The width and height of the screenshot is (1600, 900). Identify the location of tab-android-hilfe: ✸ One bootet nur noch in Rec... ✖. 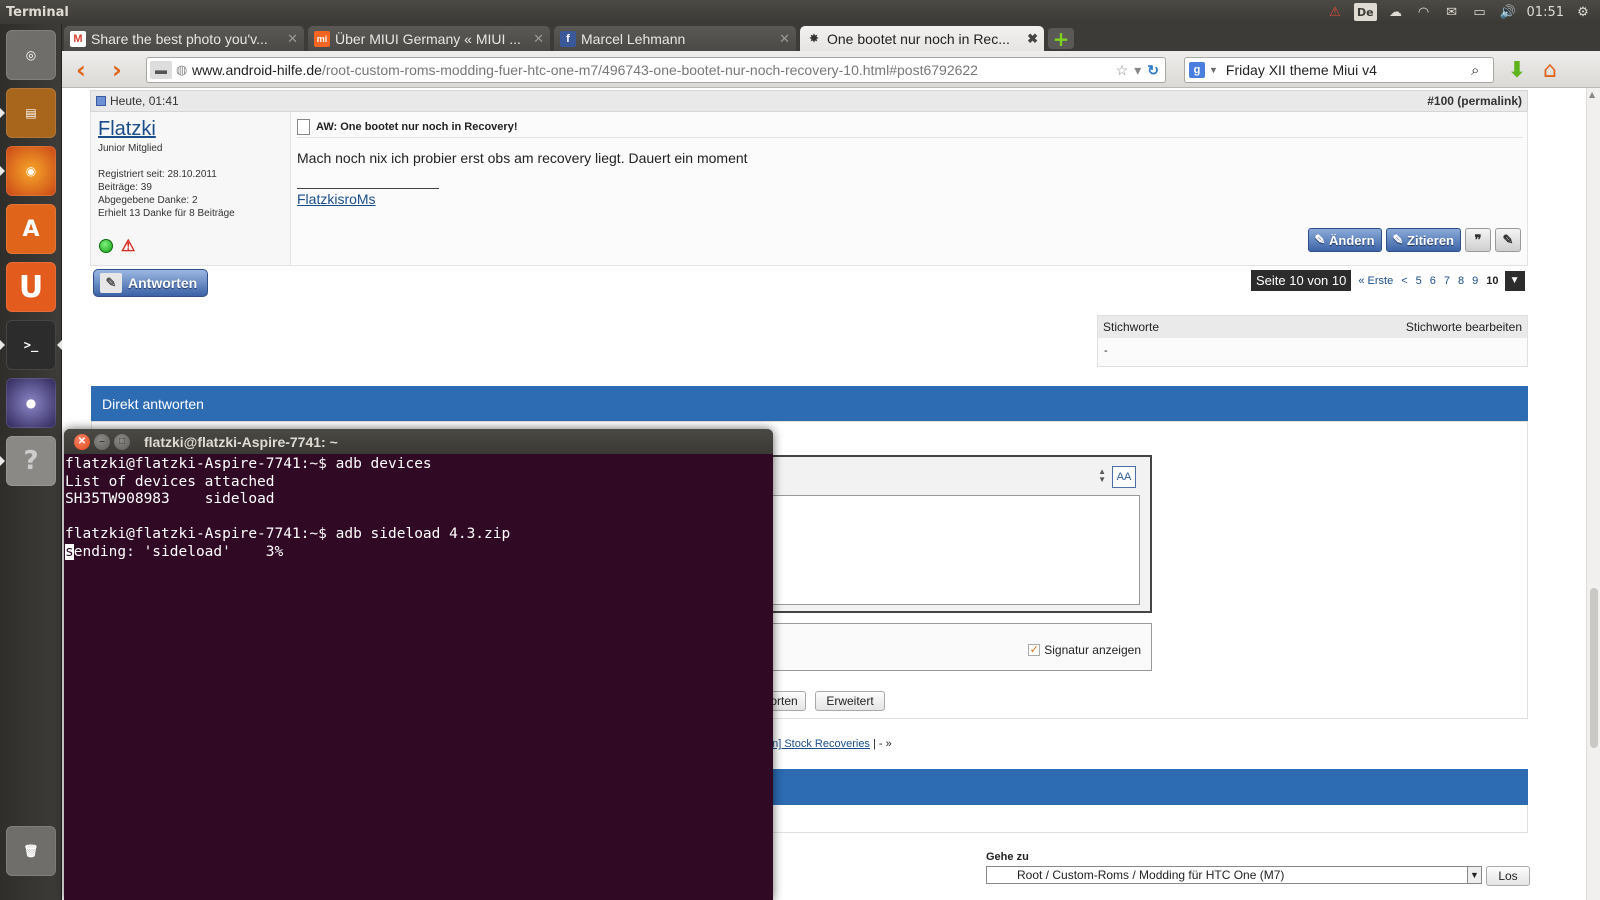
(922, 38).